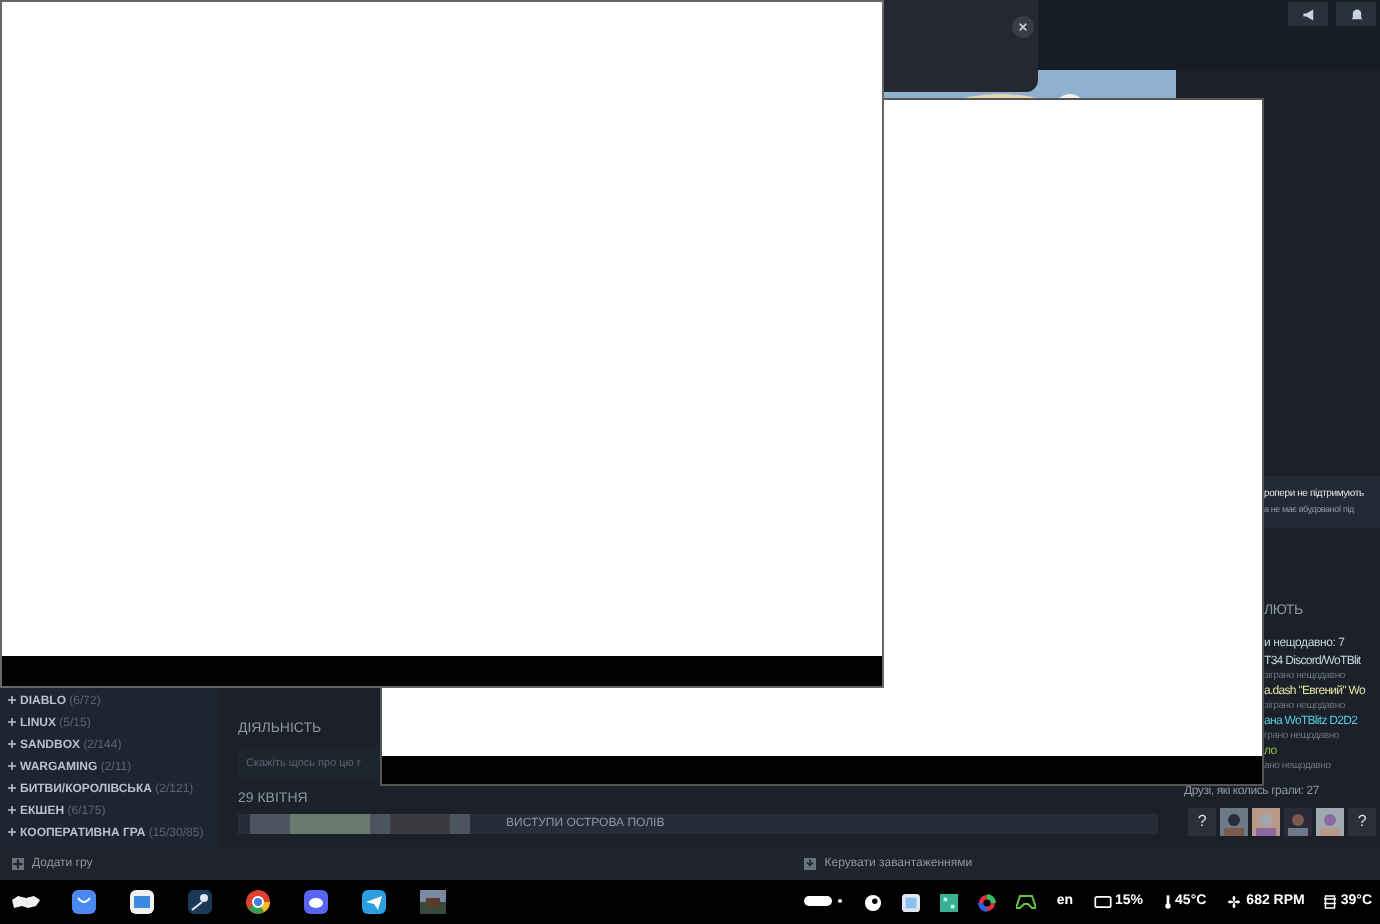 The image size is (1380, 924). What do you see at coordinates (84, 902) in the screenshot?
I see `mail-icon` at bounding box center [84, 902].